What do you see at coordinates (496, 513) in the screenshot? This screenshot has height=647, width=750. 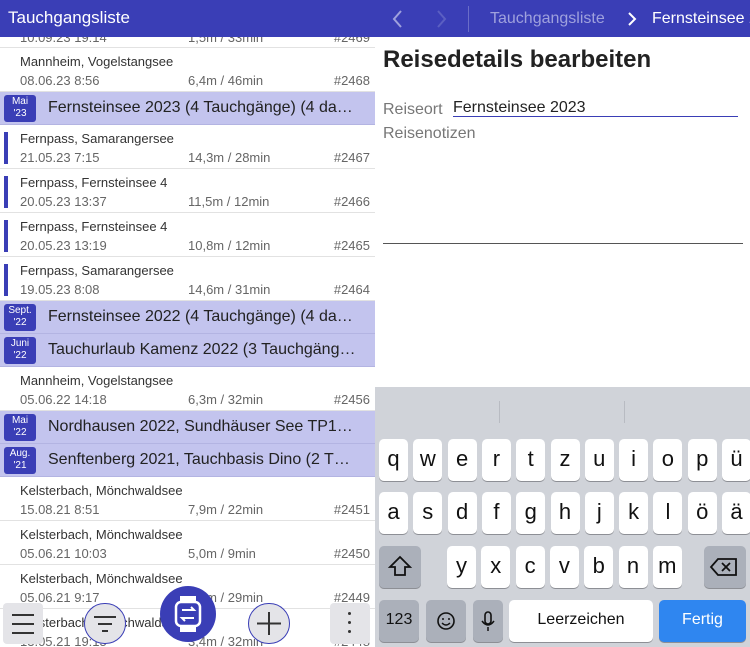 I see `key-f: f` at bounding box center [496, 513].